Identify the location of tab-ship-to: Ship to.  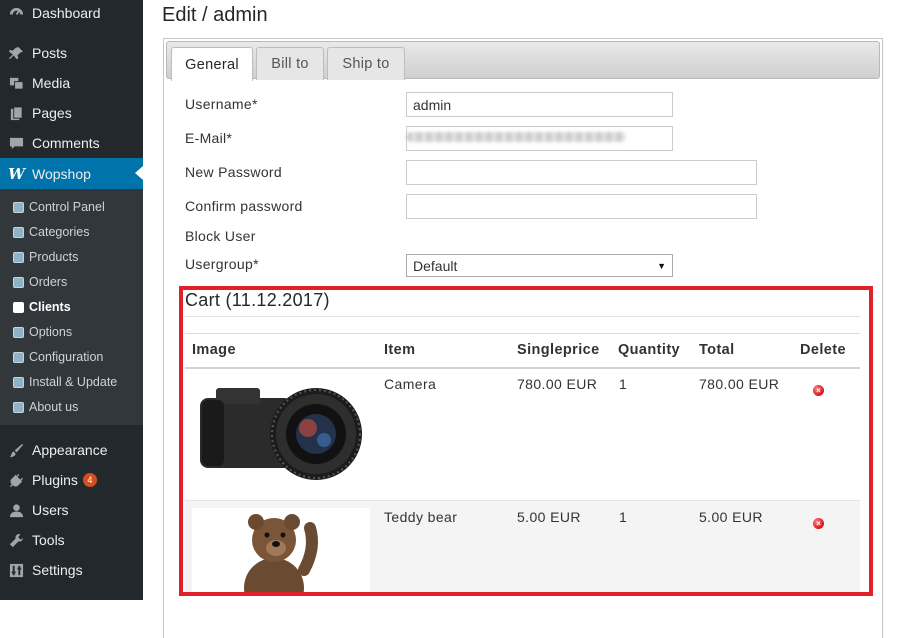
(366, 63).